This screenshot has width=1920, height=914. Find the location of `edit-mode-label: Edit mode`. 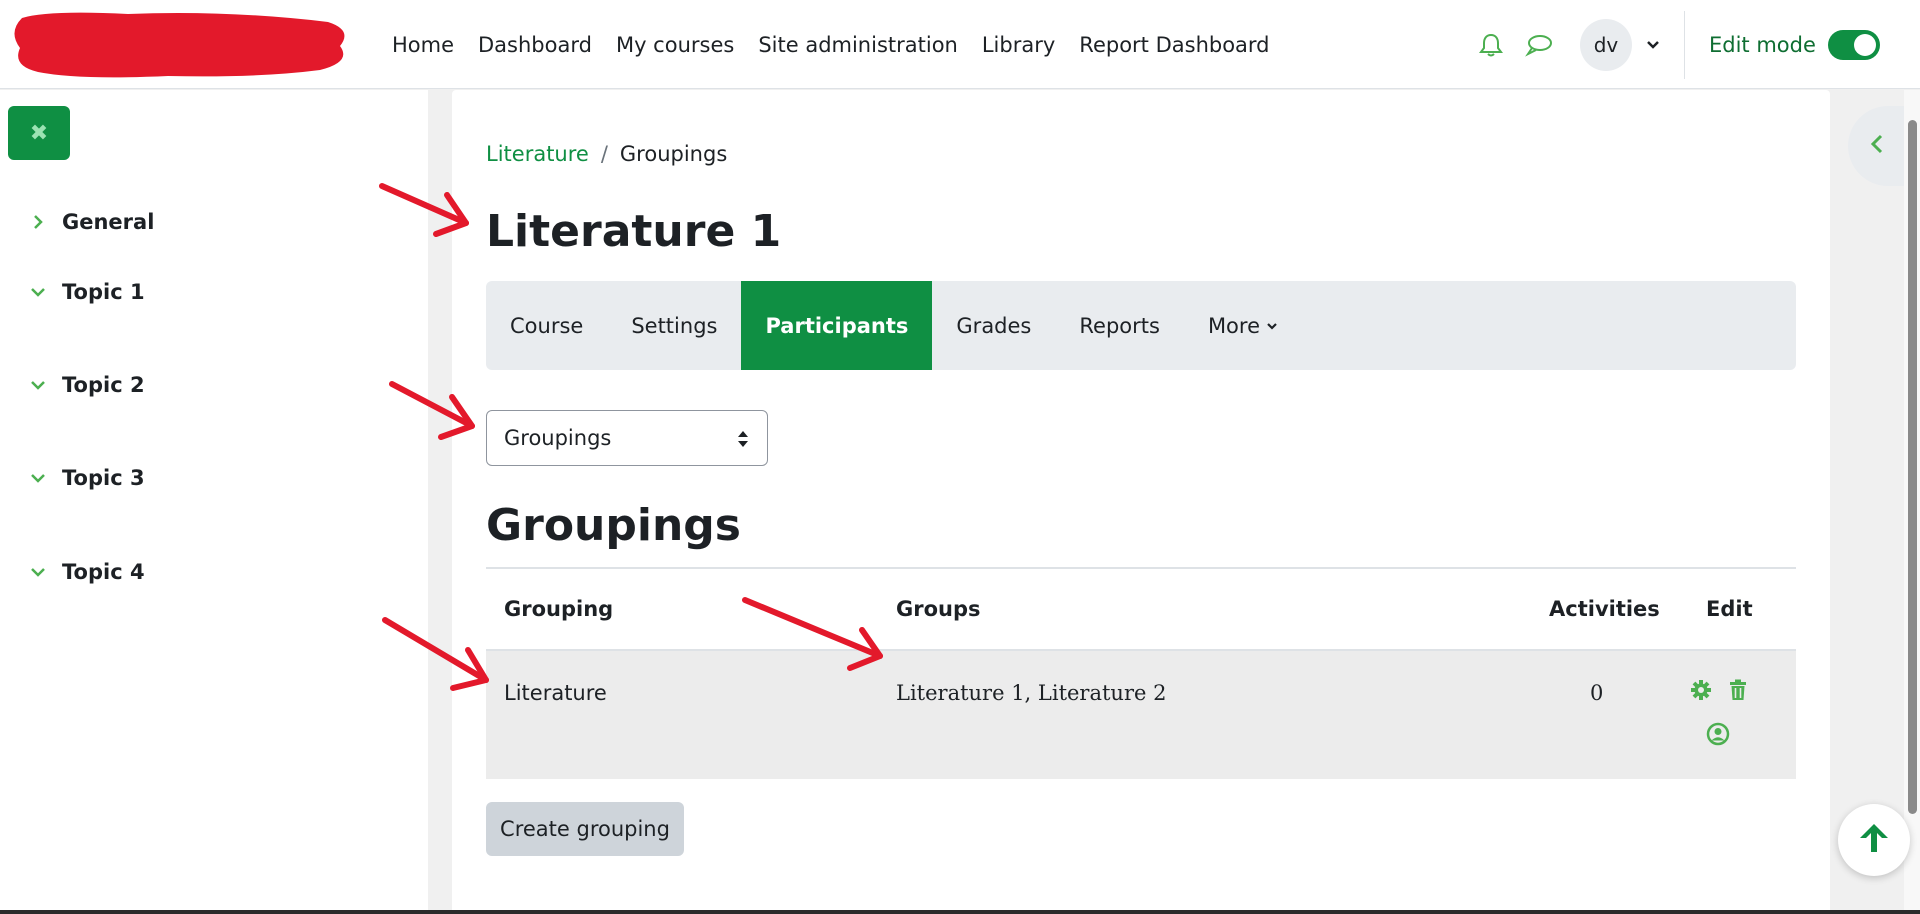

edit-mode-label: Edit mode is located at coordinates (1762, 44).